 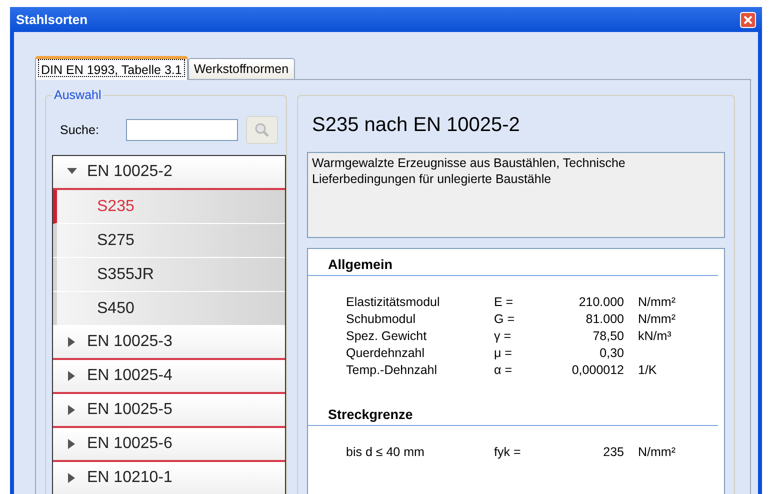 I want to click on search-icon, so click(x=262, y=130).